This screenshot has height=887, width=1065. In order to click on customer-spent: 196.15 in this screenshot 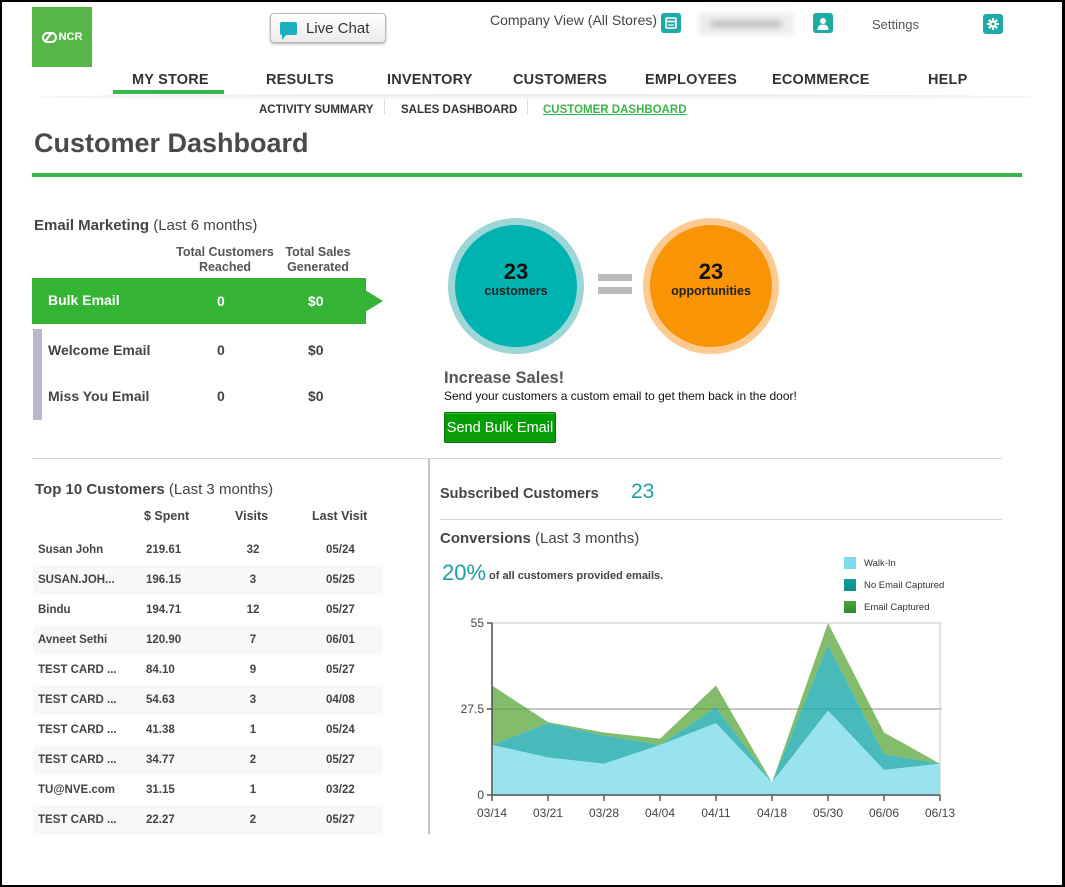, I will do `click(164, 580)`.